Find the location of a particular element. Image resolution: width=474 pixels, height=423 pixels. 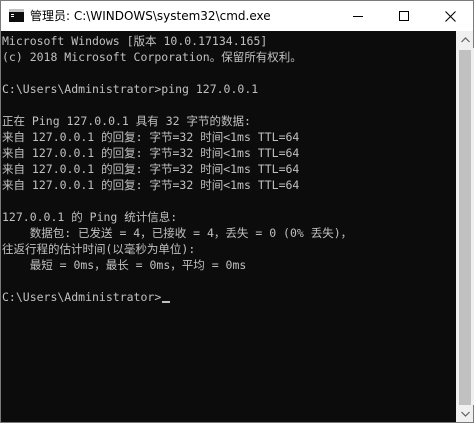

console-line: (c) 2018 Microsoft Corporation。保留所有权利。 is located at coordinates (152, 57).